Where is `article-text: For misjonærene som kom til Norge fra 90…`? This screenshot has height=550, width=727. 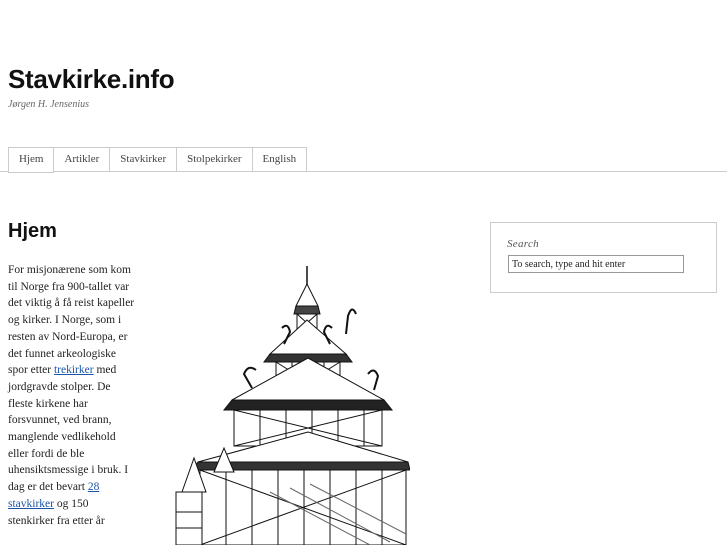
article-text: For misjonærene som kom til Norge fra 90… is located at coordinates (72, 395).